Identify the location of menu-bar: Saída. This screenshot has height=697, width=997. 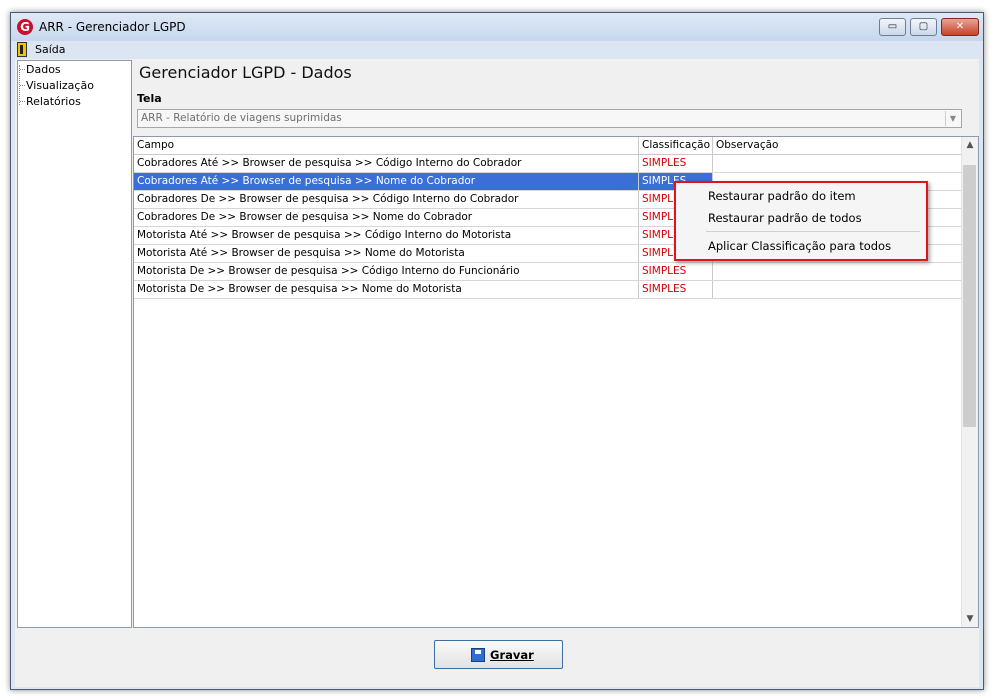
(497, 50).